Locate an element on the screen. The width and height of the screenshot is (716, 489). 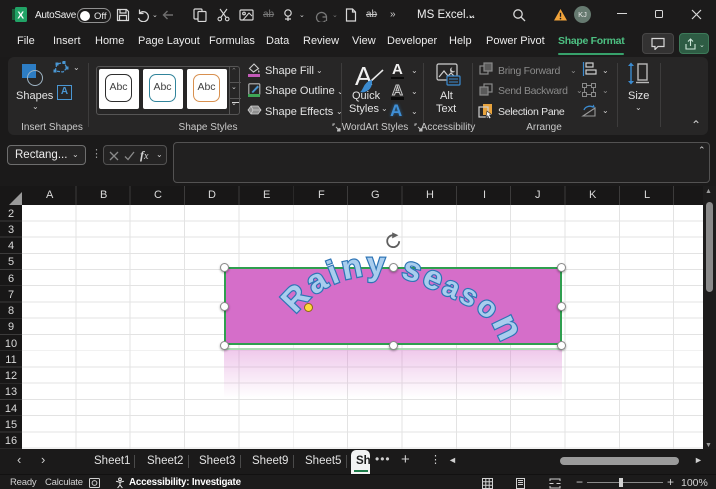
svg-text: X is located at coordinates (20, 16).